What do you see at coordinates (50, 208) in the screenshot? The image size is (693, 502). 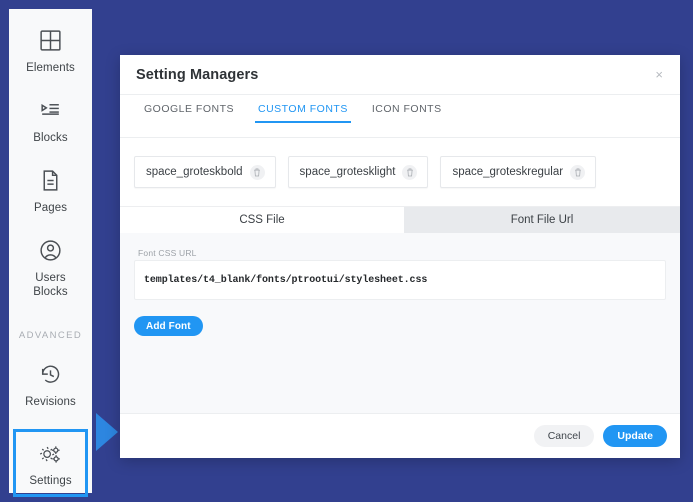 I see `sidebar-item-label: Pages` at bounding box center [50, 208].